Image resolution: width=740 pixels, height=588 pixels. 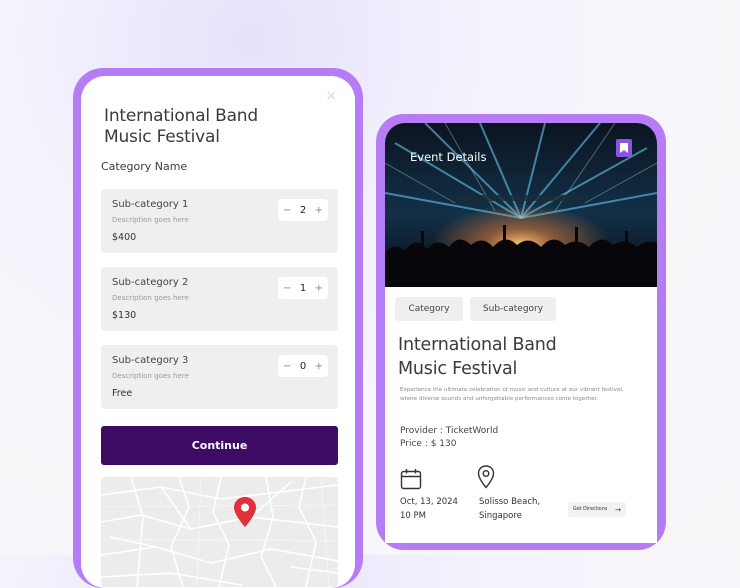 I want to click on subcategory-price: $400, so click(x=124, y=237).